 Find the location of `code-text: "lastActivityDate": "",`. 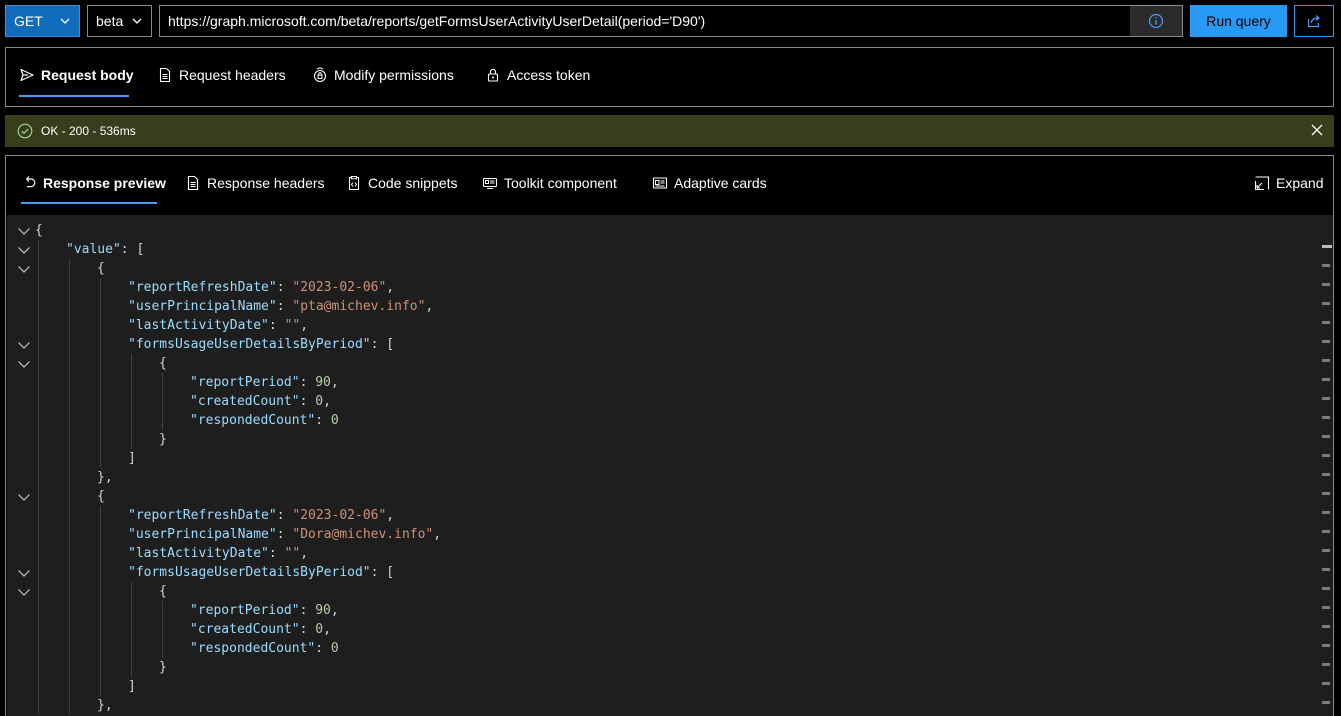

code-text: "lastActivityDate": "", is located at coordinates (218, 325).